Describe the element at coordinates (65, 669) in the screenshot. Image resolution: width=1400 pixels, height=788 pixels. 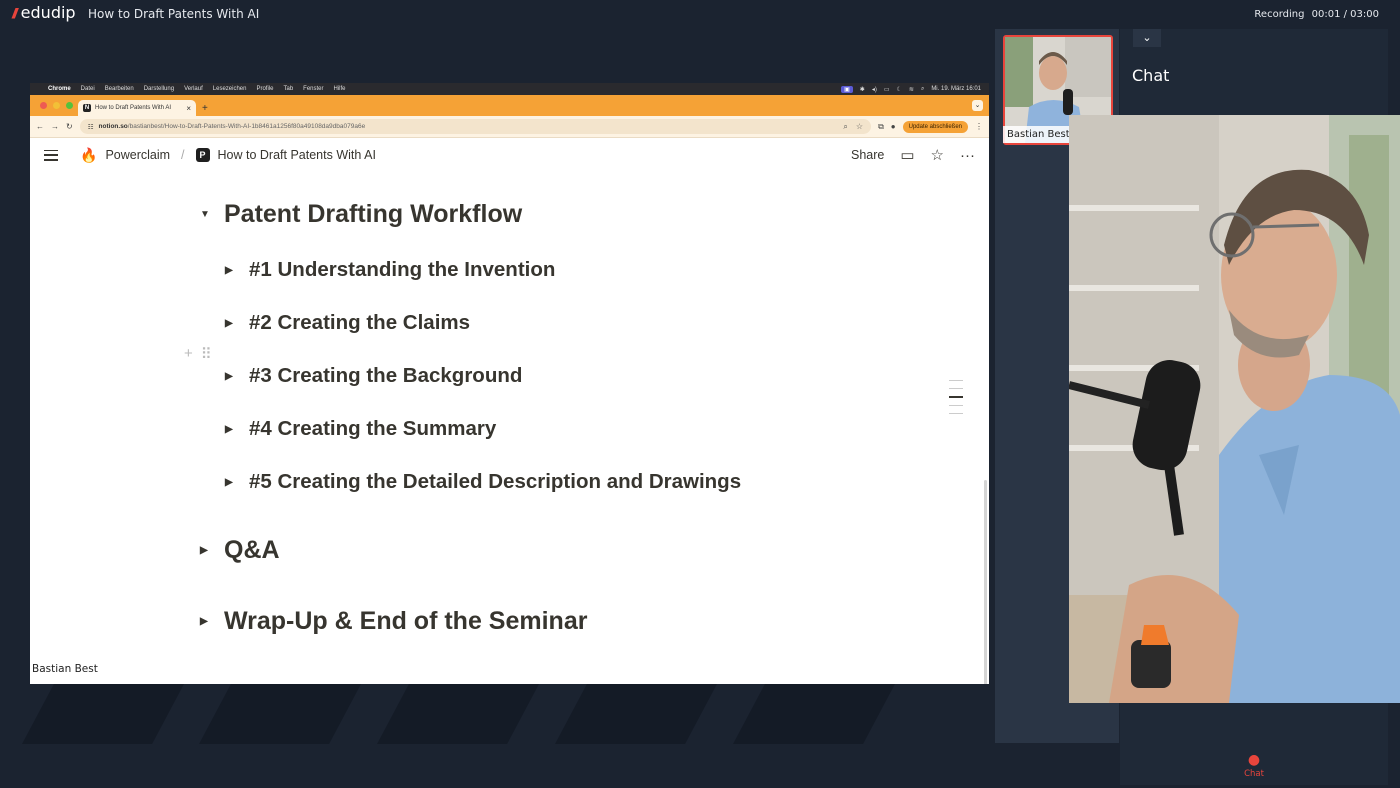
I see `presenter-caption: Bastian Best` at that location.